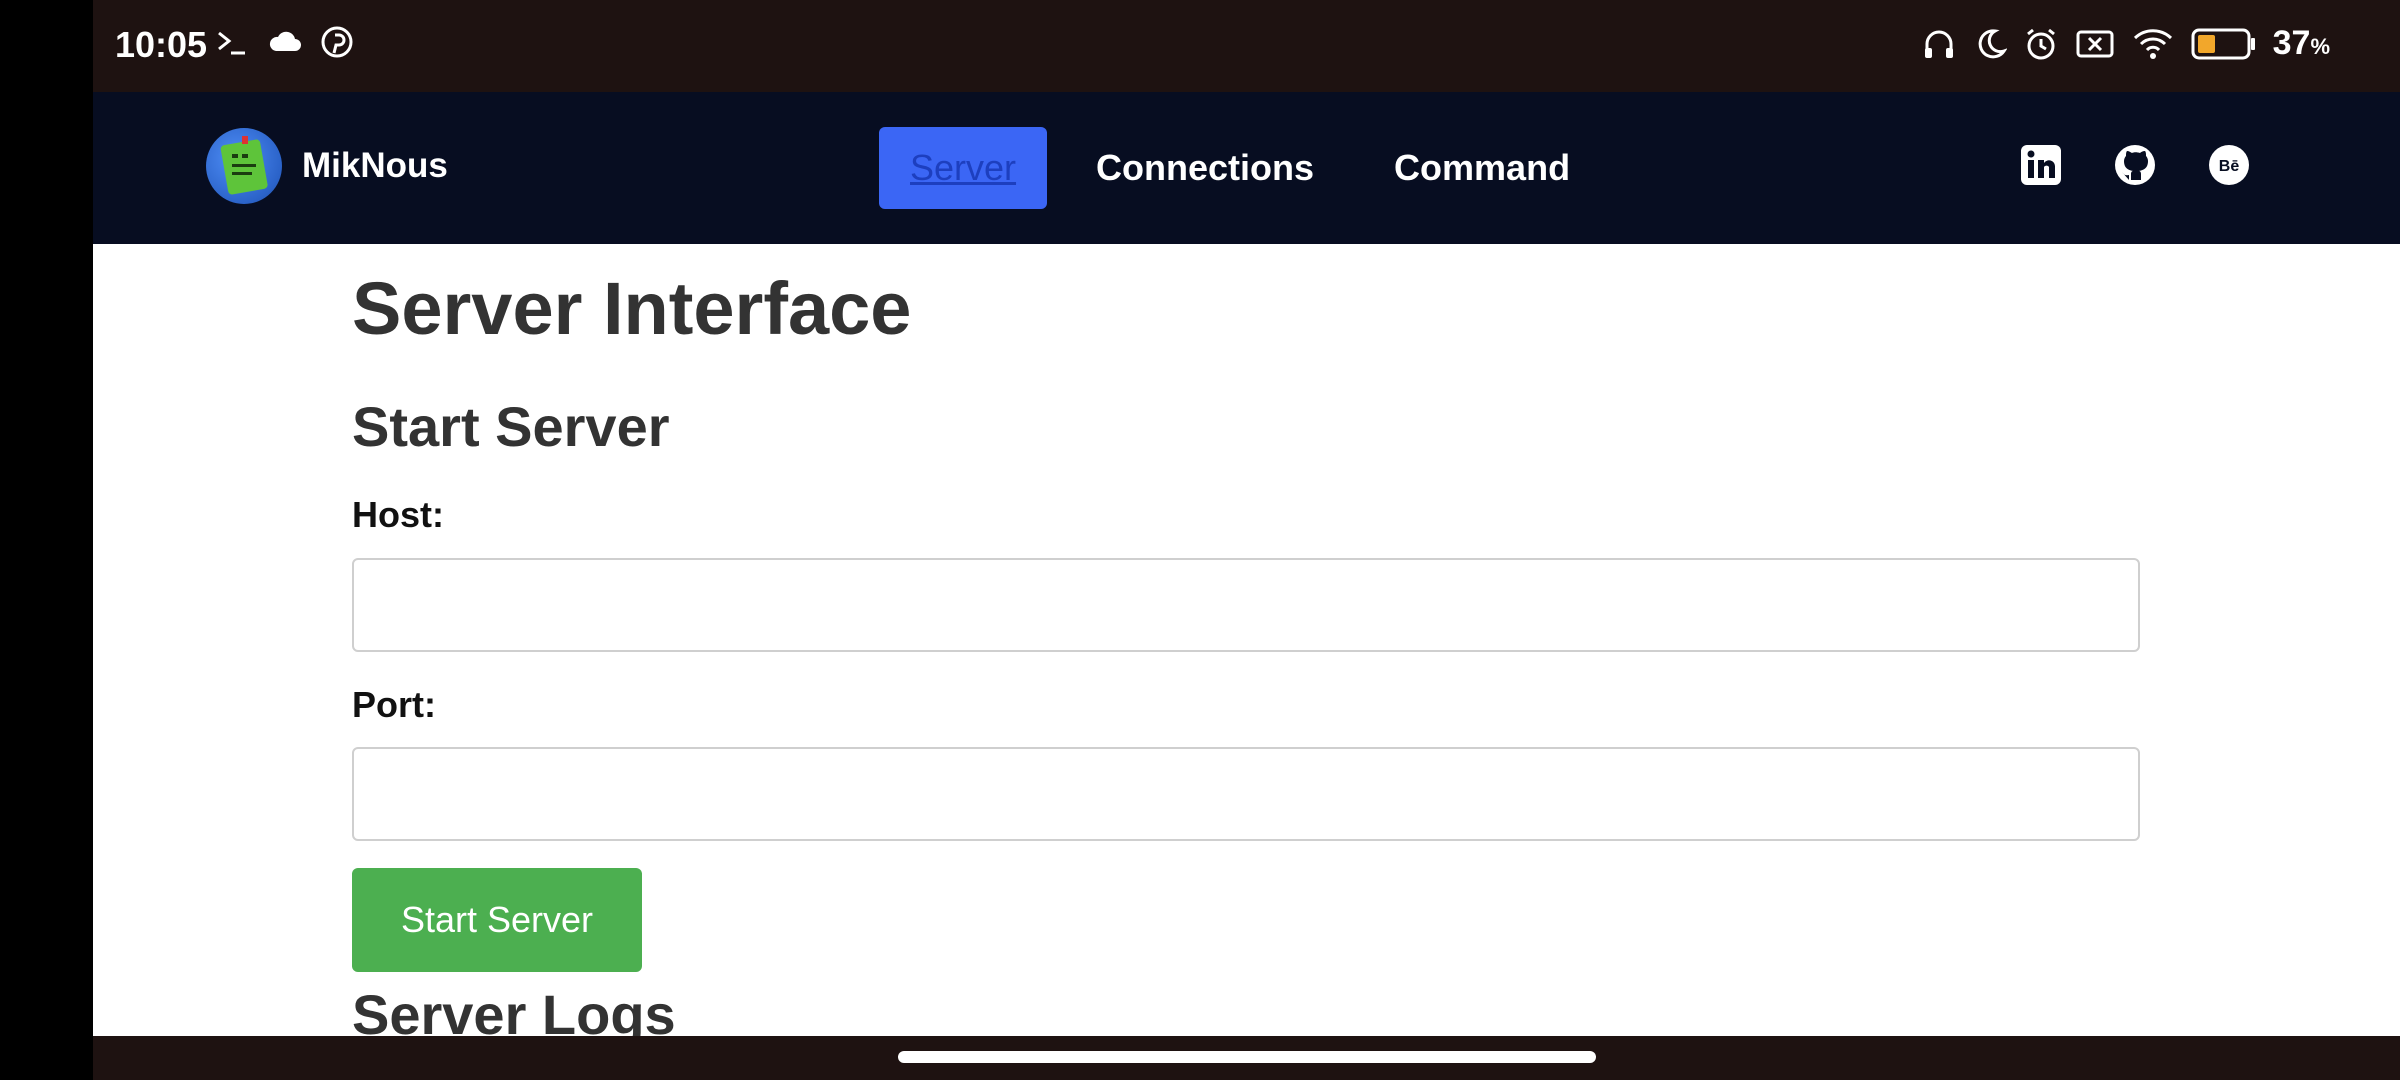 Image resolution: width=2400 pixels, height=1080 pixels. Describe the element at coordinates (1246, 794) in the screenshot. I see `port-input` at that location.